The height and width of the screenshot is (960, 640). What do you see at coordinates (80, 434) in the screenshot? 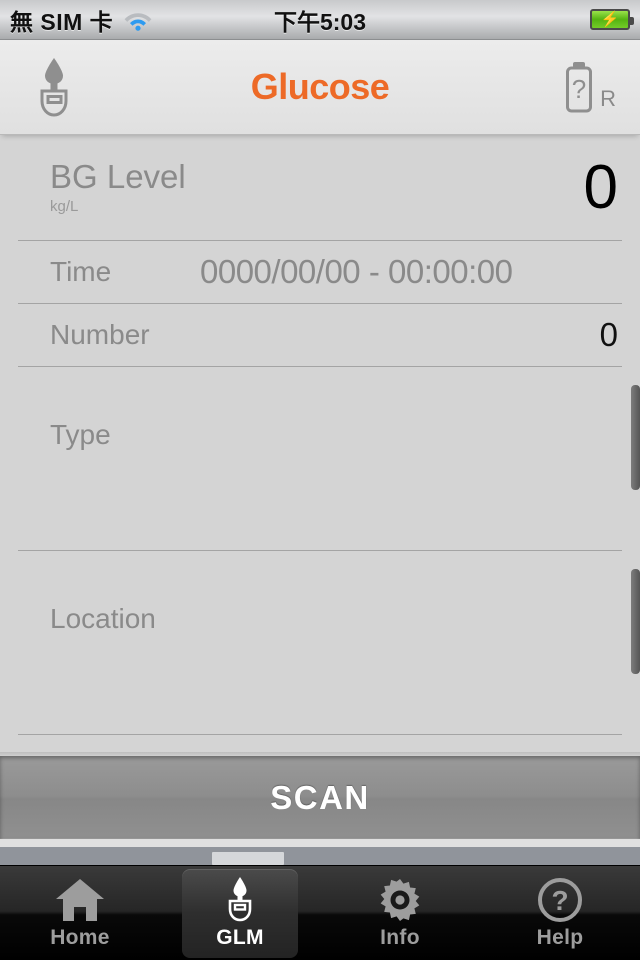
I see `type-label: Type` at bounding box center [80, 434].